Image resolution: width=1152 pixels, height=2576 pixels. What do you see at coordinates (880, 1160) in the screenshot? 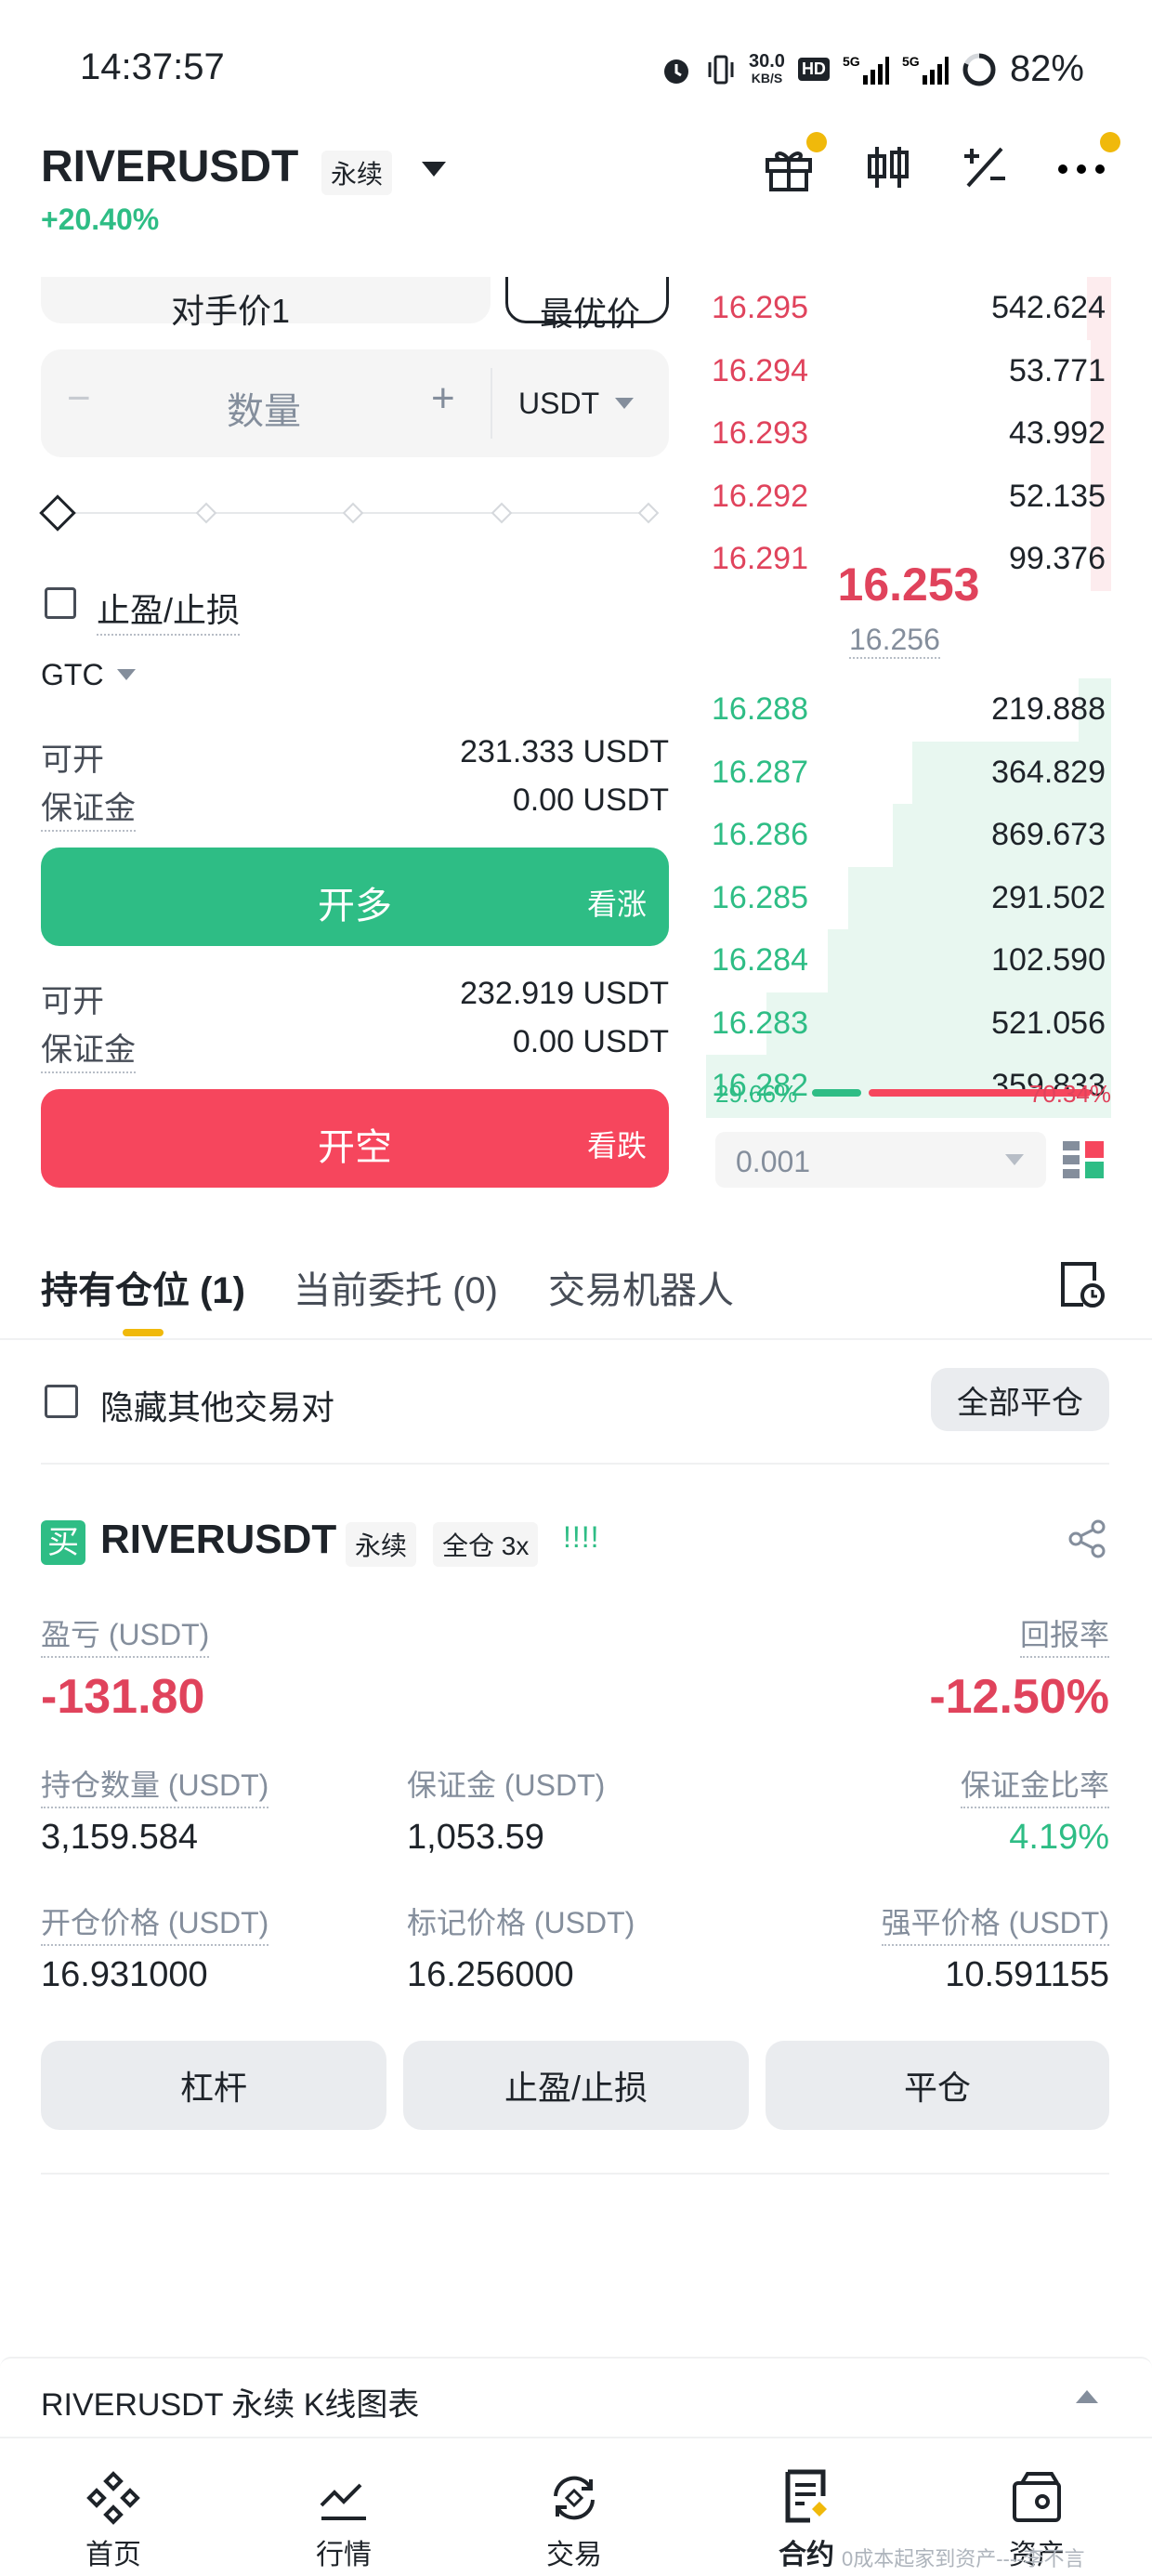
I see `tick-size-select: 0.001` at bounding box center [880, 1160].